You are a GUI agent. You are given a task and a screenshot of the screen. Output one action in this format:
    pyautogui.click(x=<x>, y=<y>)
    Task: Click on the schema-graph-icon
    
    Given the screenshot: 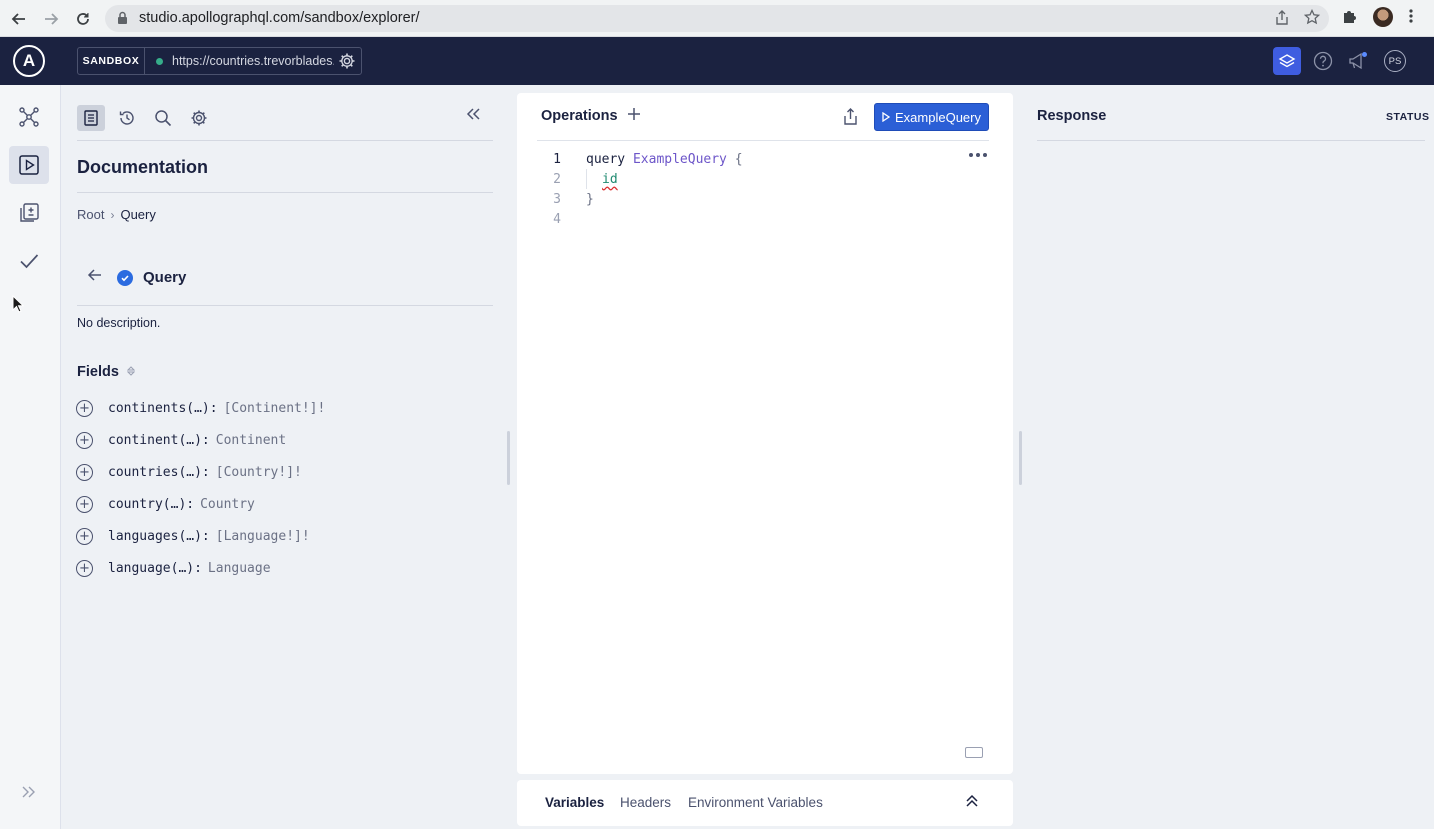 What is the action you would take?
    pyautogui.click(x=29, y=117)
    